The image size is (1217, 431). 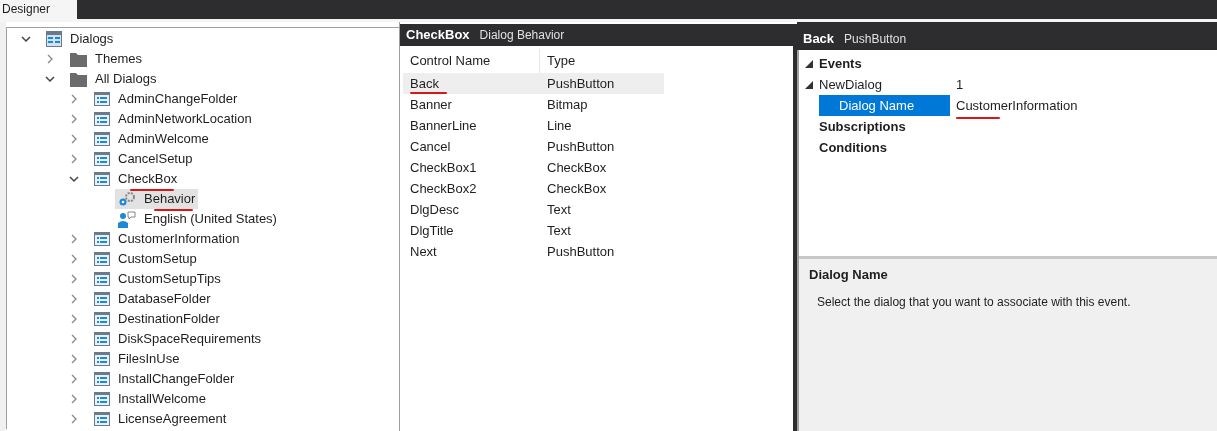 I want to click on gears-icon, so click(x=127, y=199).